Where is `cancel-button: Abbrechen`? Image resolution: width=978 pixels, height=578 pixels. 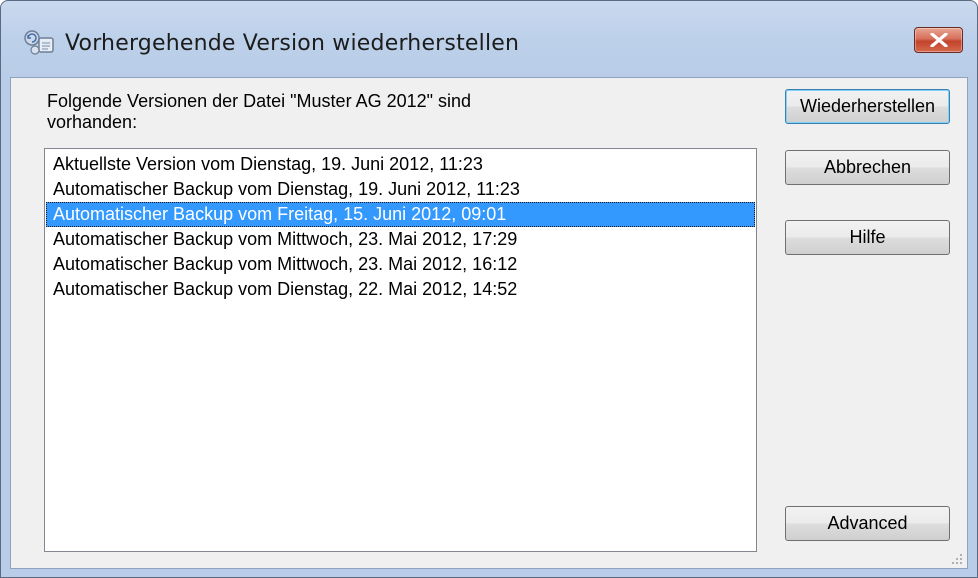 cancel-button: Abbrechen is located at coordinates (867, 167).